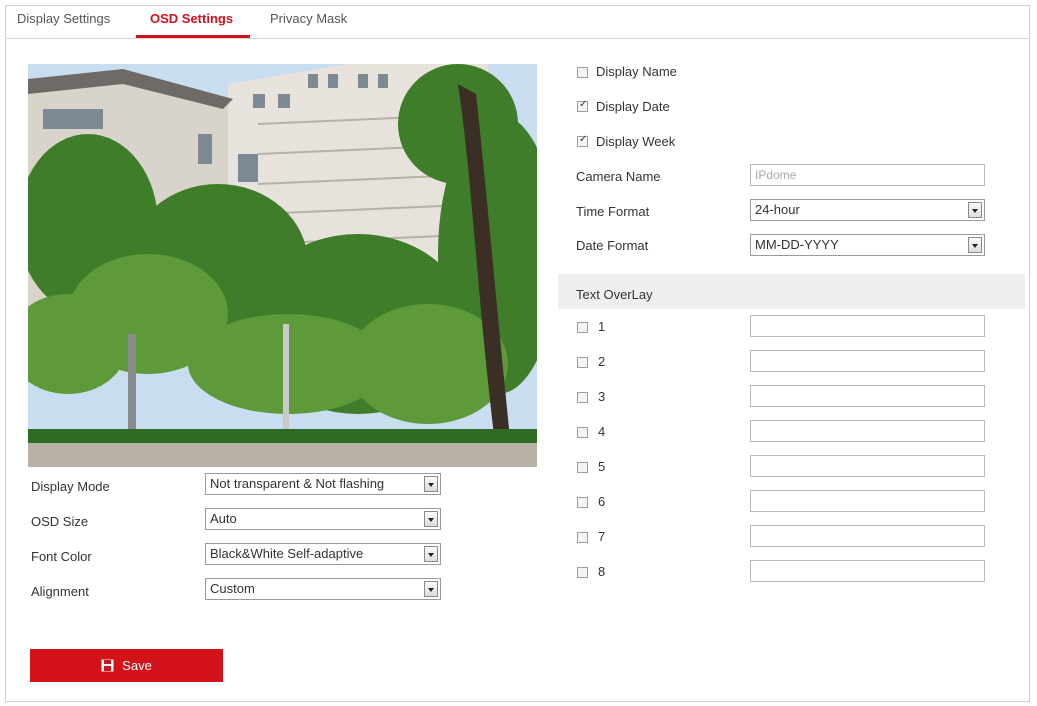  I want to click on overlay-2-checkbox, so click(582, 362).